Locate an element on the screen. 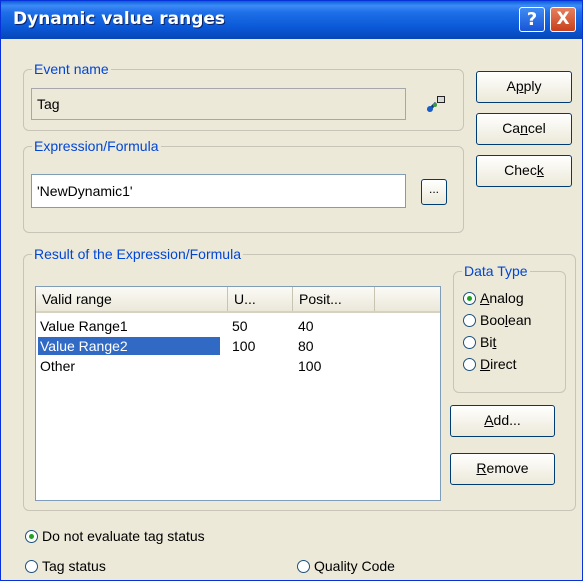 This screenshot has height=581, width=583. cell-position: 40 is located at coordinates (306, 326).